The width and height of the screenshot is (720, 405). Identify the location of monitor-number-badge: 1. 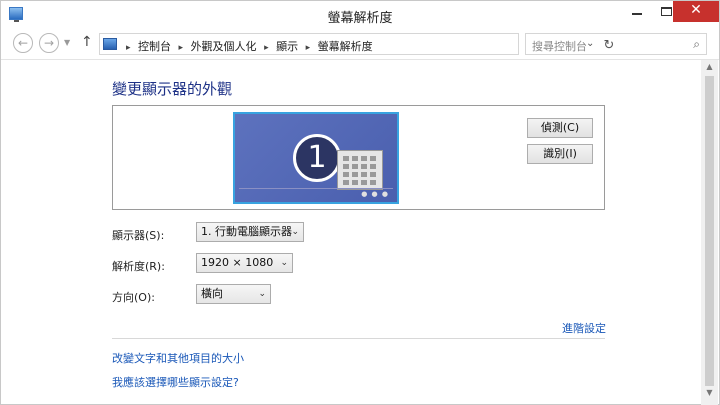
(317, 158).